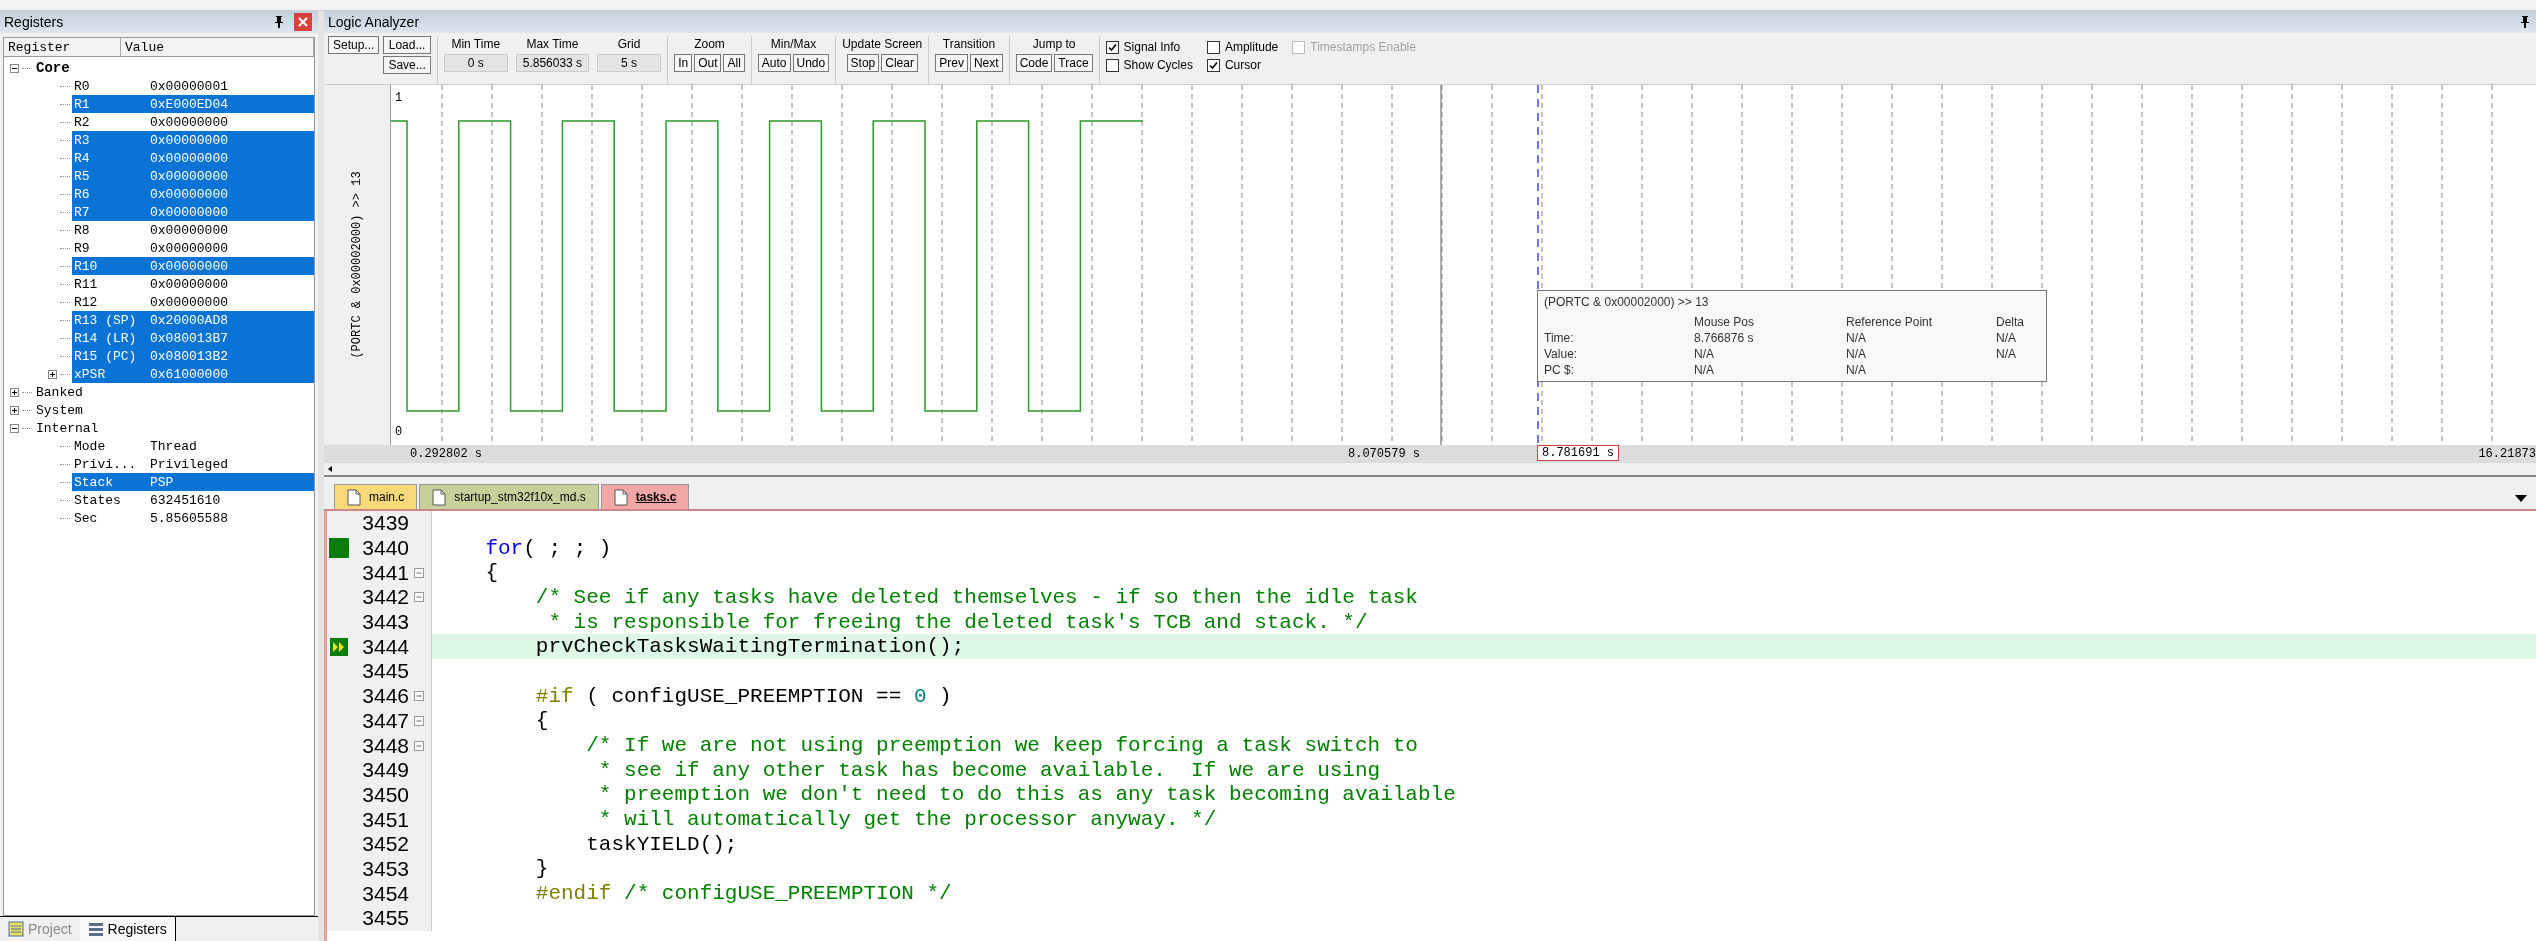 The width and height of the screenshot is (2536, 941). I want to click on register-row: States 632451610, so click(193, 500).